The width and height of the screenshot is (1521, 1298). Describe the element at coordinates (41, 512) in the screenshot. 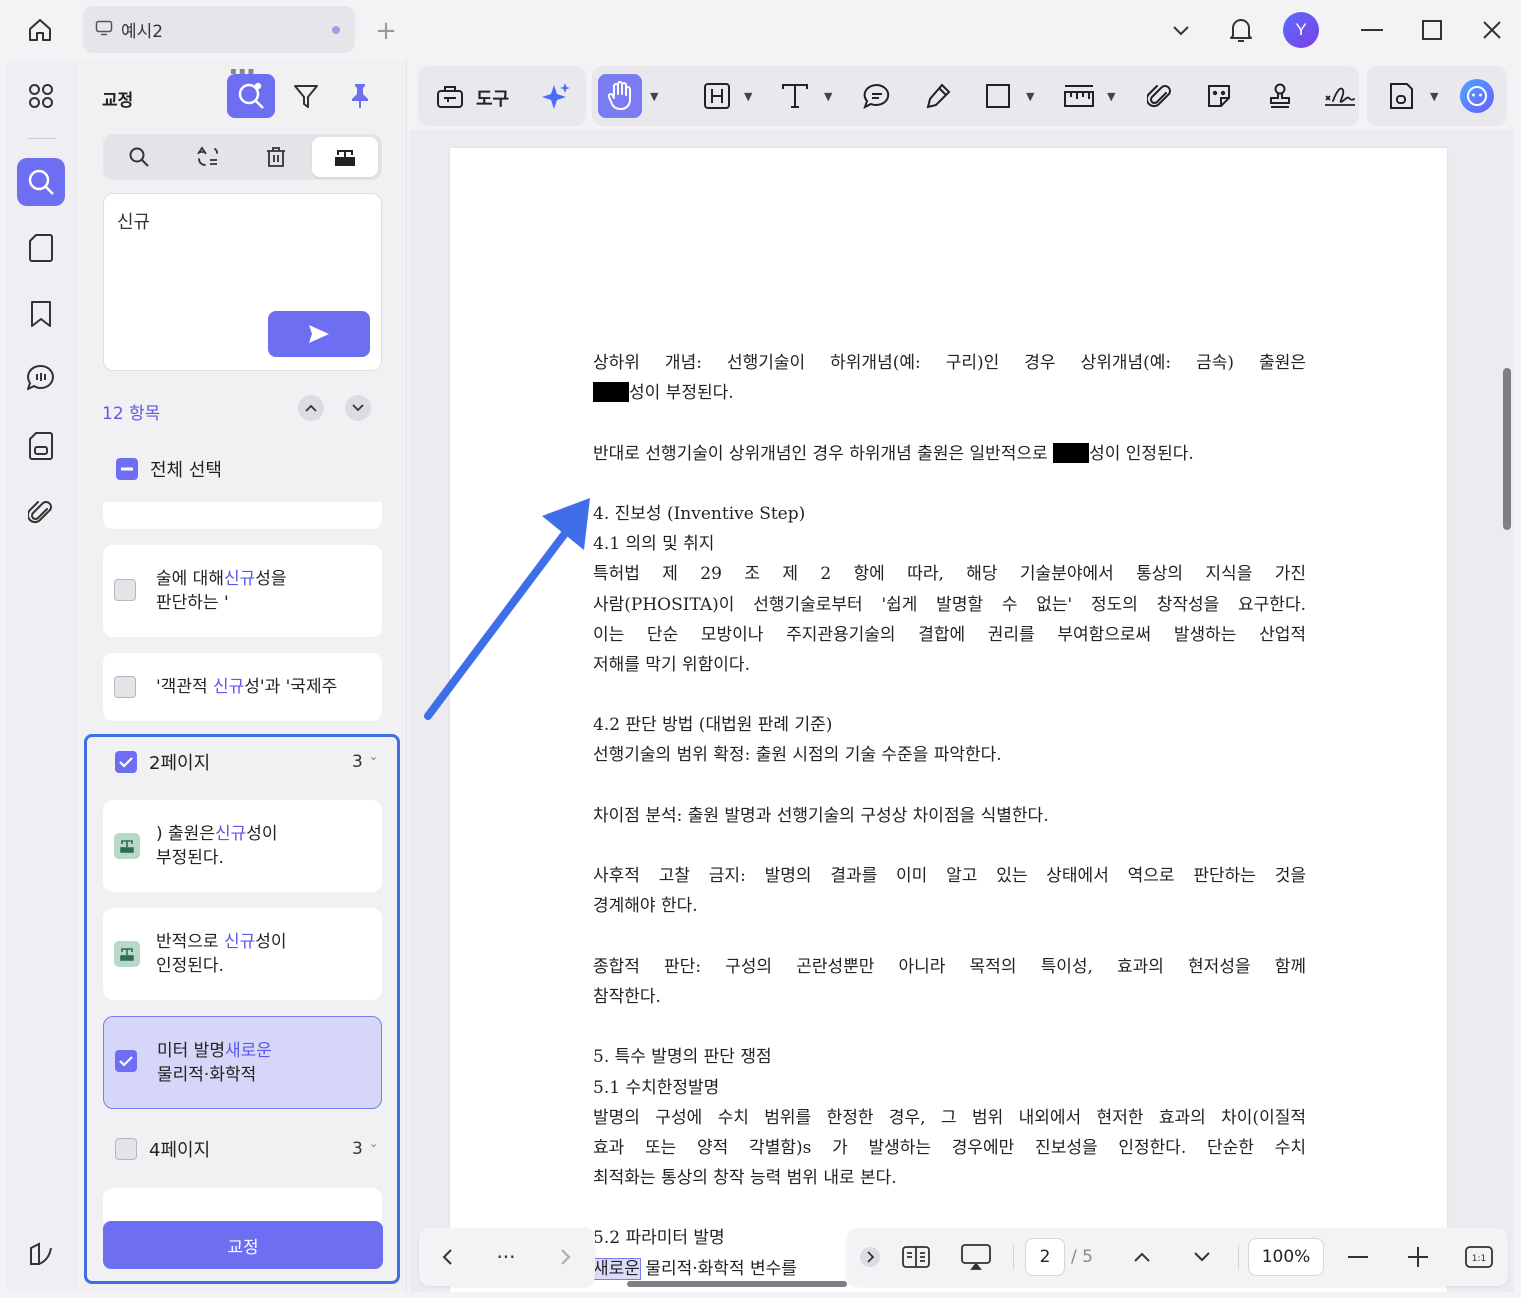

I see `paperclip-icon` at that location.